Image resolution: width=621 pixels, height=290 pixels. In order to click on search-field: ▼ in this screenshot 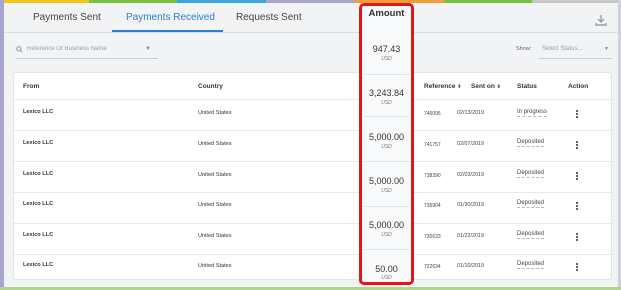, I will do `click(87, 49)`.